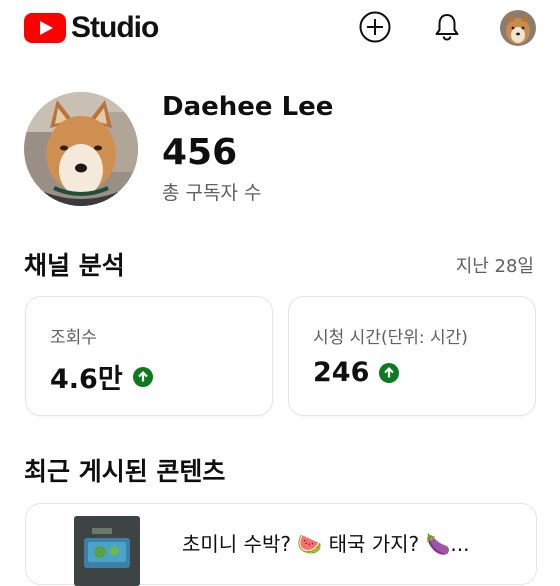  Describe the element at coordinates (390, 338) in the screenshot. I see `watch-time-label: 시청 시간(단위: 시간)` at that location.